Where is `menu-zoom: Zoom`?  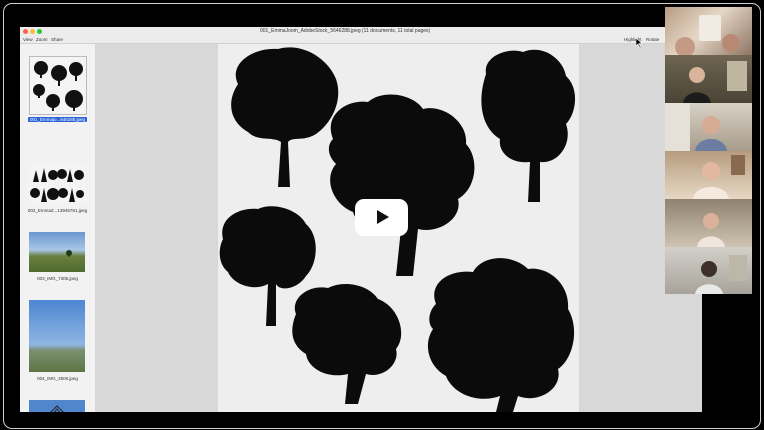 menu-zoom: Zoom is located at coordinates (42, 39).